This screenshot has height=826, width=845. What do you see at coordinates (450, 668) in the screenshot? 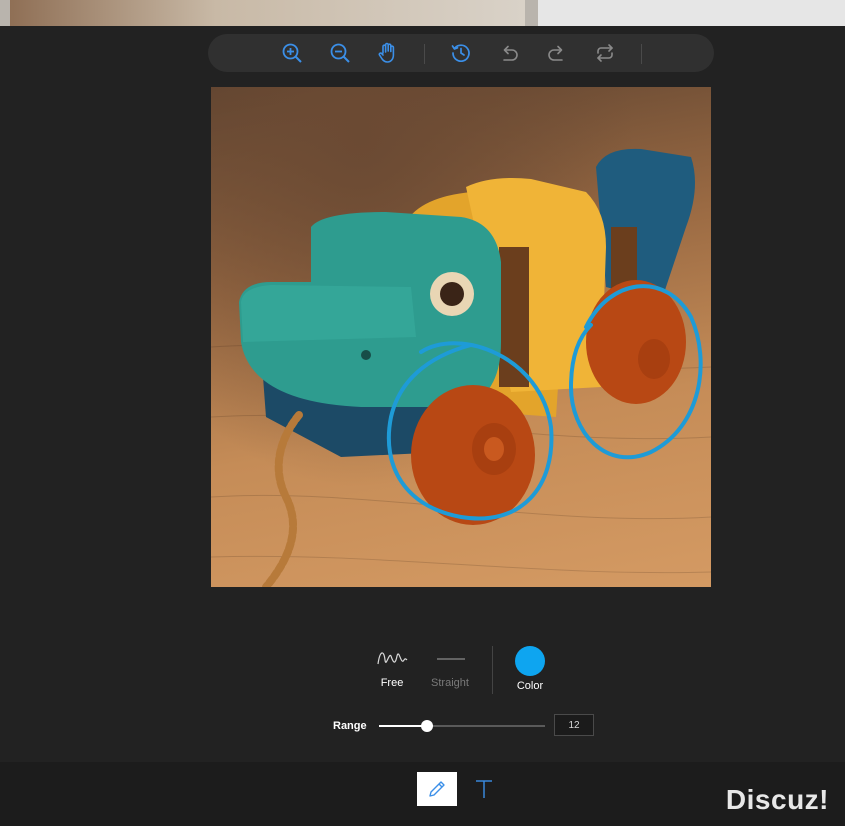
I see `straight-line-tool: Straight` at bounding box center [450, 668].